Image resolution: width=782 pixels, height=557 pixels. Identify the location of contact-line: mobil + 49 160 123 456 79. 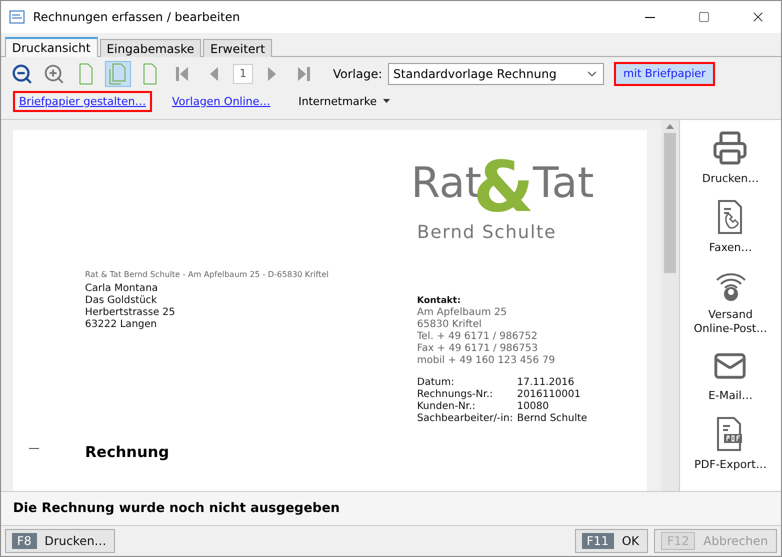
(486, 361).